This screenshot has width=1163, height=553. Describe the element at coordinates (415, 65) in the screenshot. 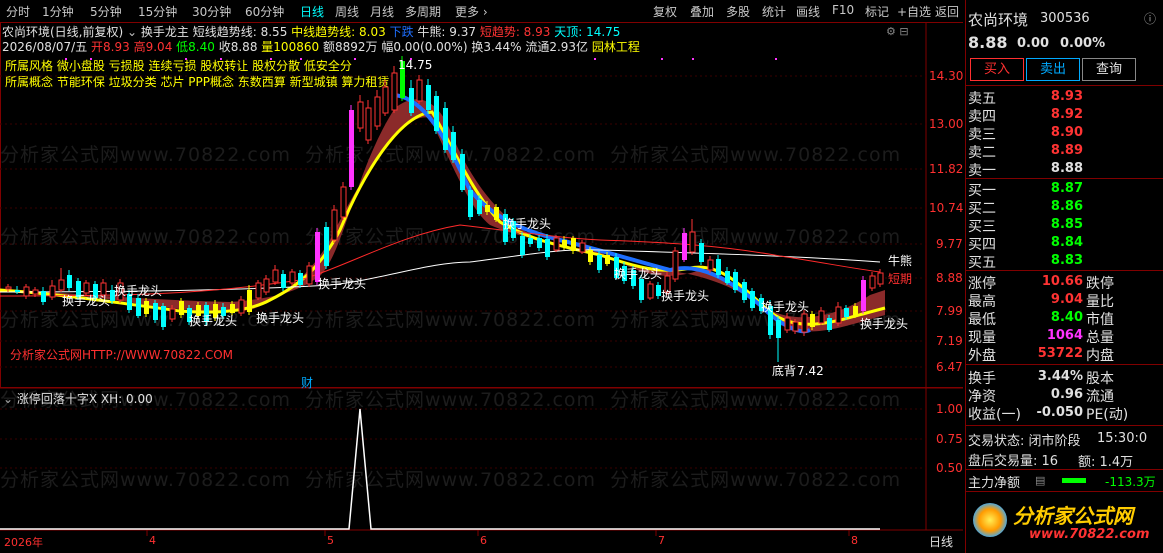

I see `peak-label: 14.75` at that location.